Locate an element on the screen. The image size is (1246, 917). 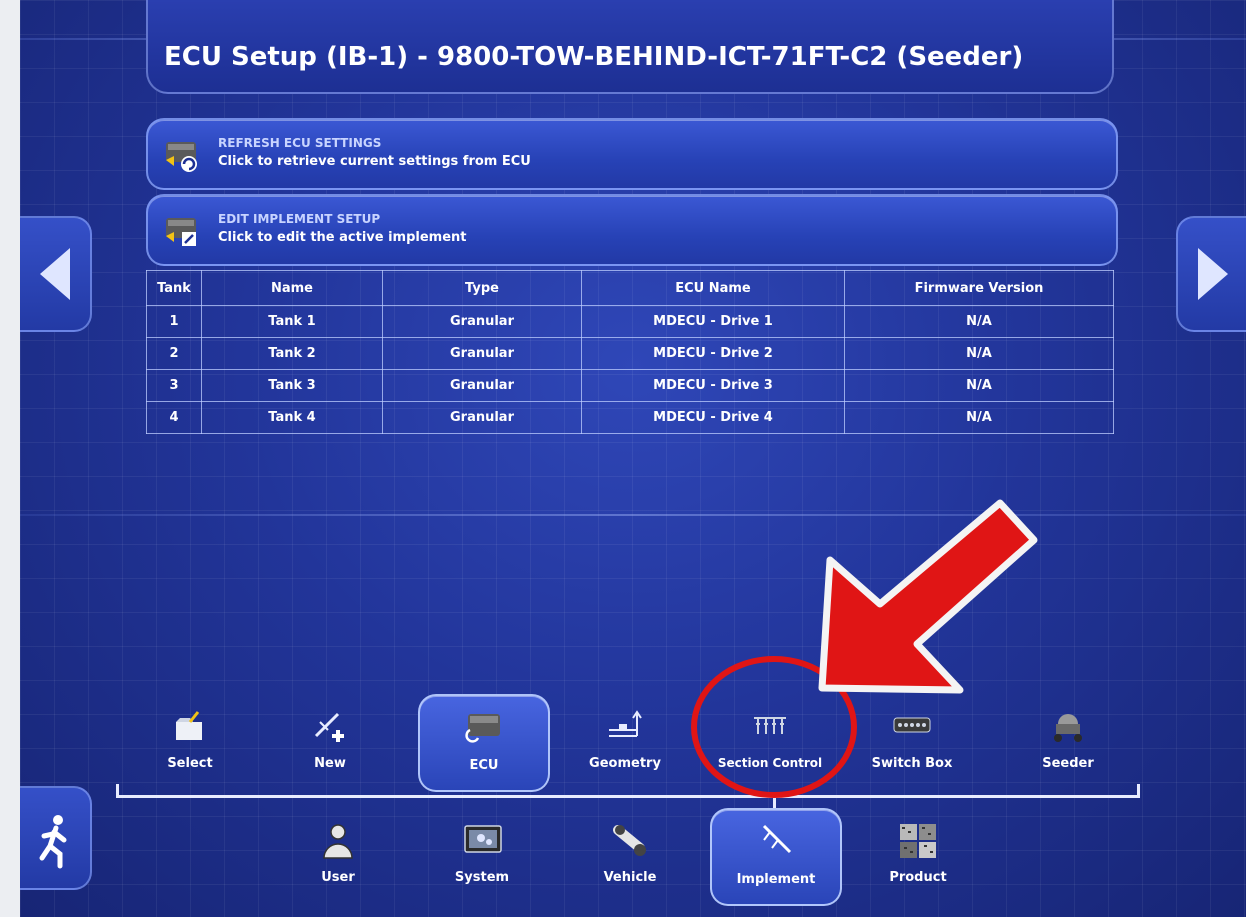
toolbar-bracket-left is located at coordinates (117, 791).